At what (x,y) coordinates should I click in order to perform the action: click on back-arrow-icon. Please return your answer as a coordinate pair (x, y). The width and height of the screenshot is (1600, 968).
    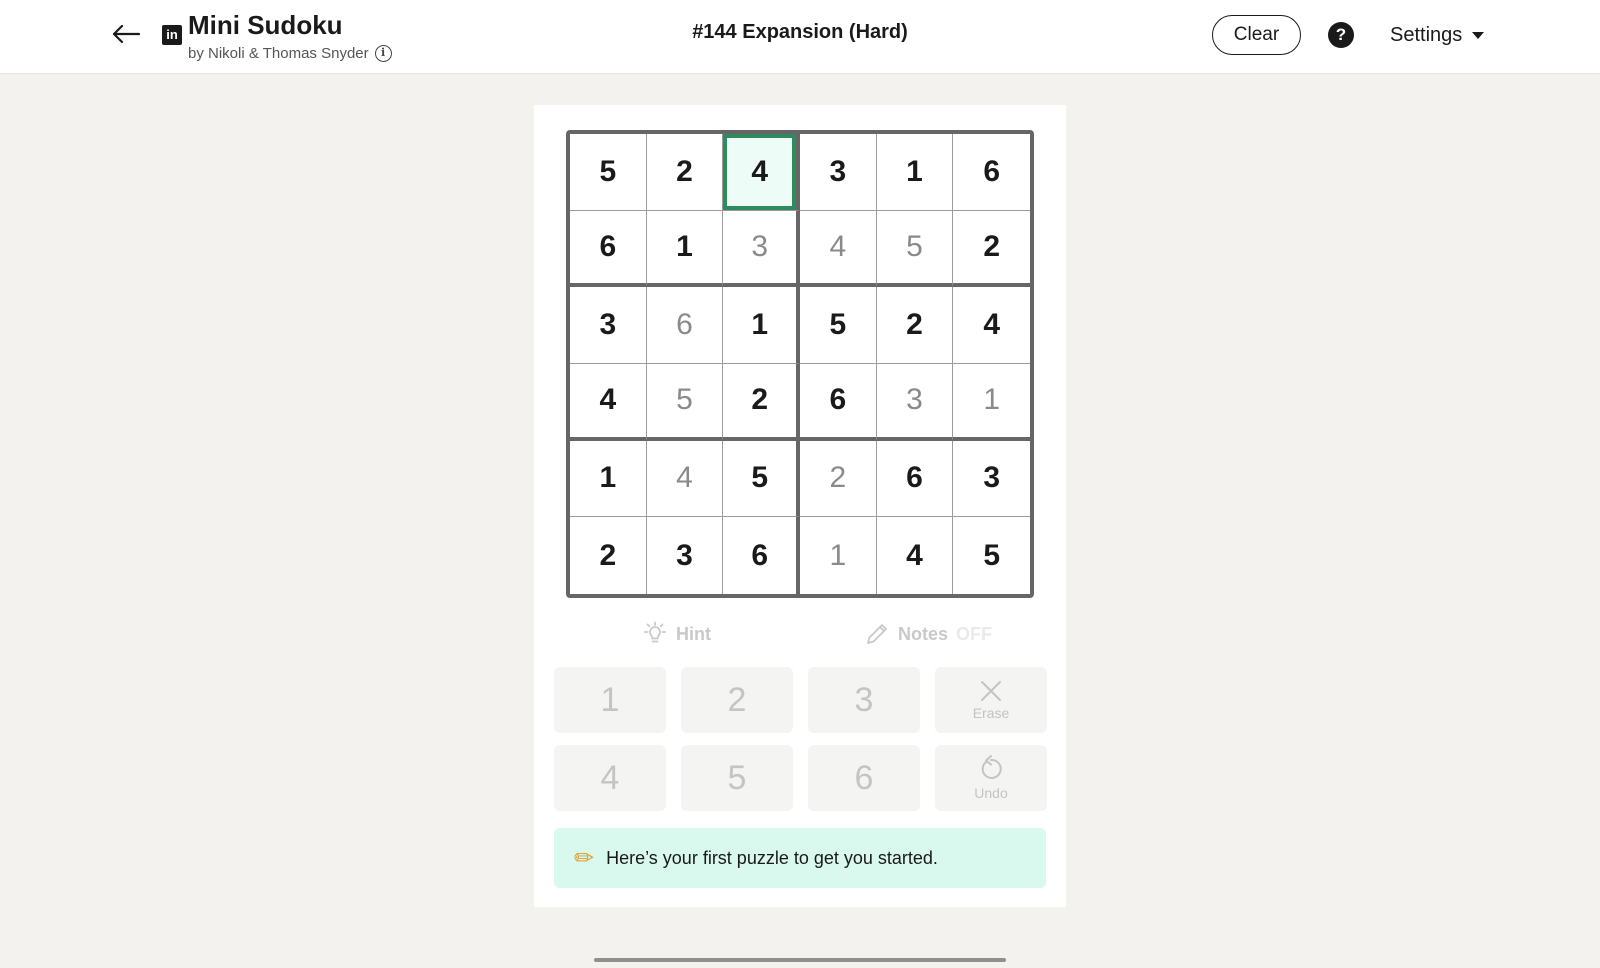
    Looking at the image, I should click on (126, 34).